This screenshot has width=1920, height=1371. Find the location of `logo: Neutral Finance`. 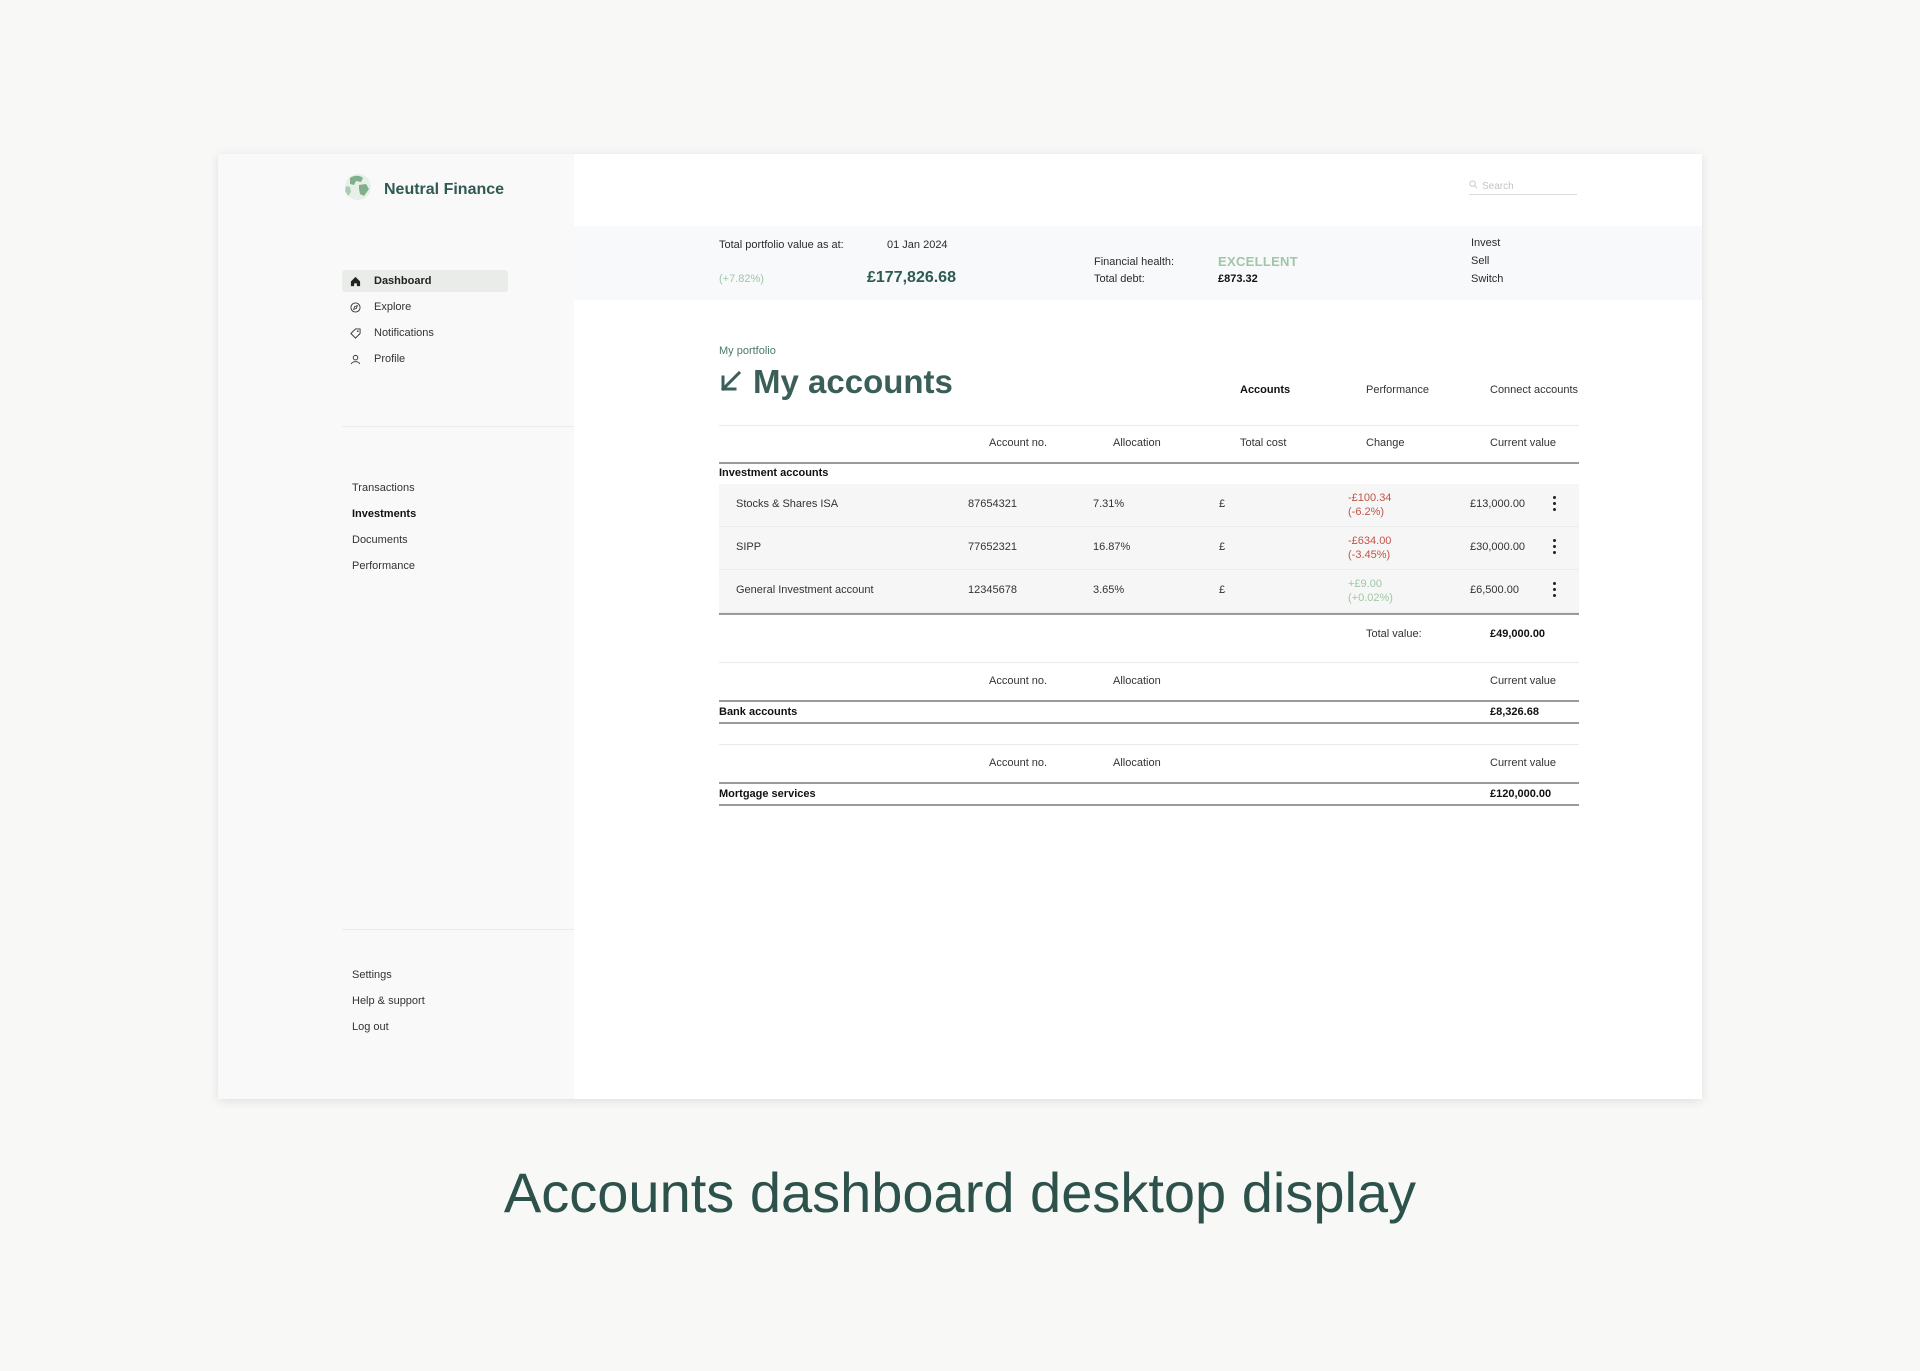

logo: Neutral Finance is located at coordinates (423, 189).